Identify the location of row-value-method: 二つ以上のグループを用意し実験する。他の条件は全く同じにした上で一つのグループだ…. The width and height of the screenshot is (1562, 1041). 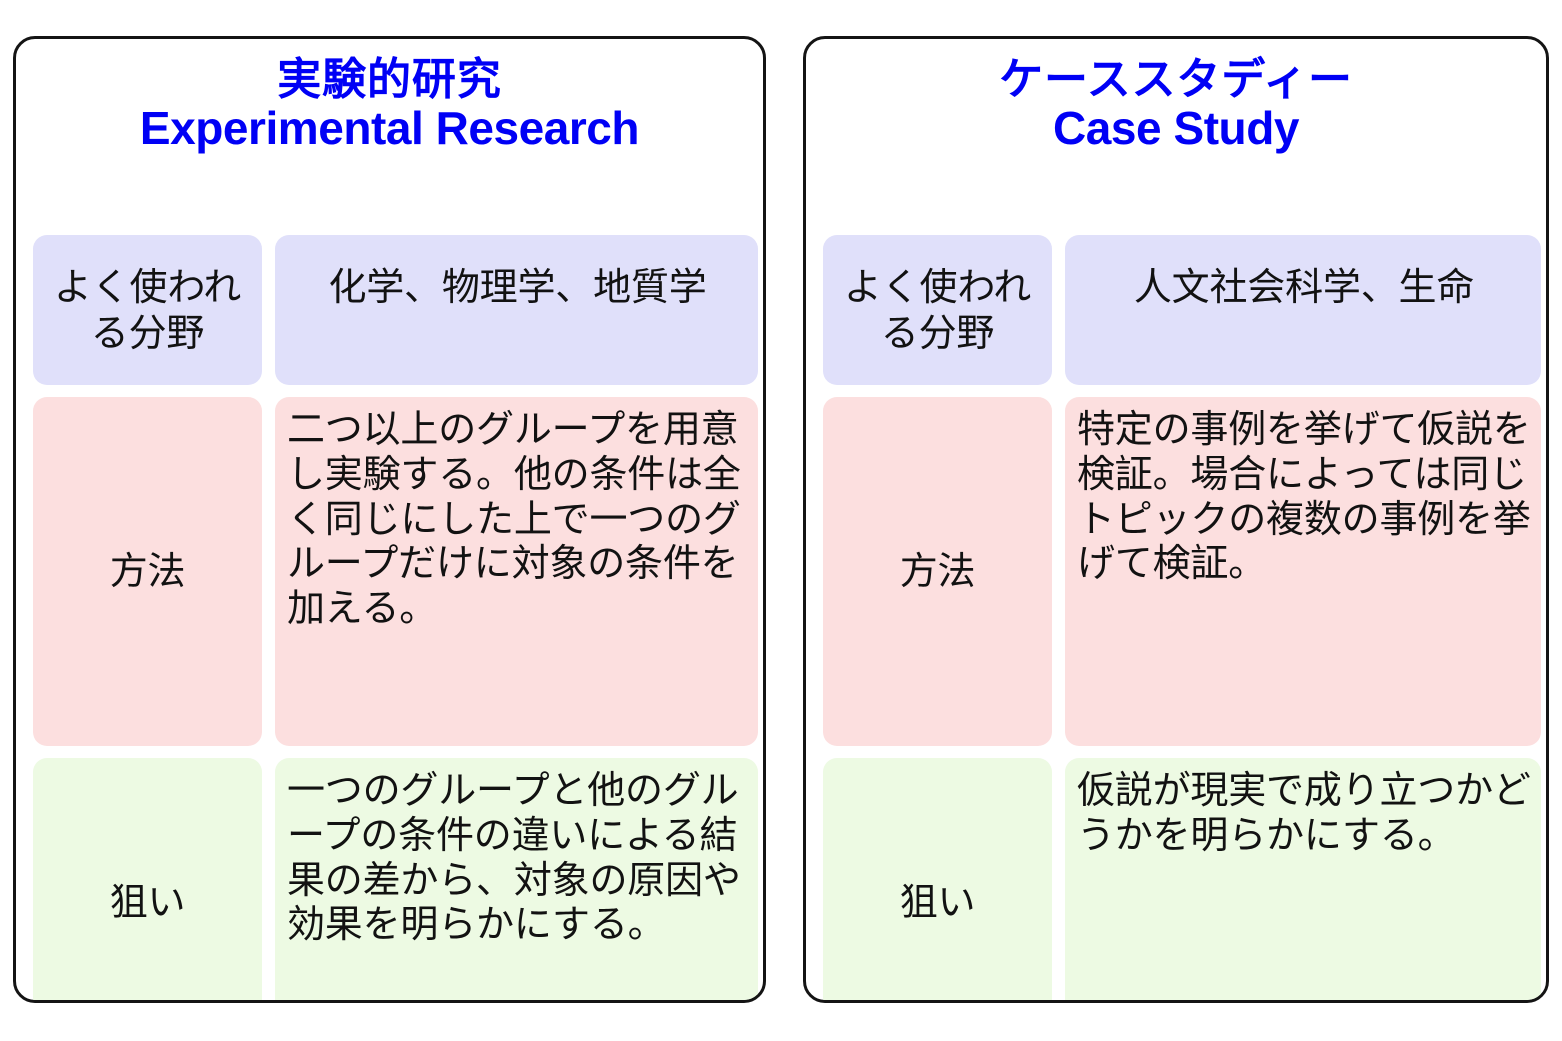
(516, 571).